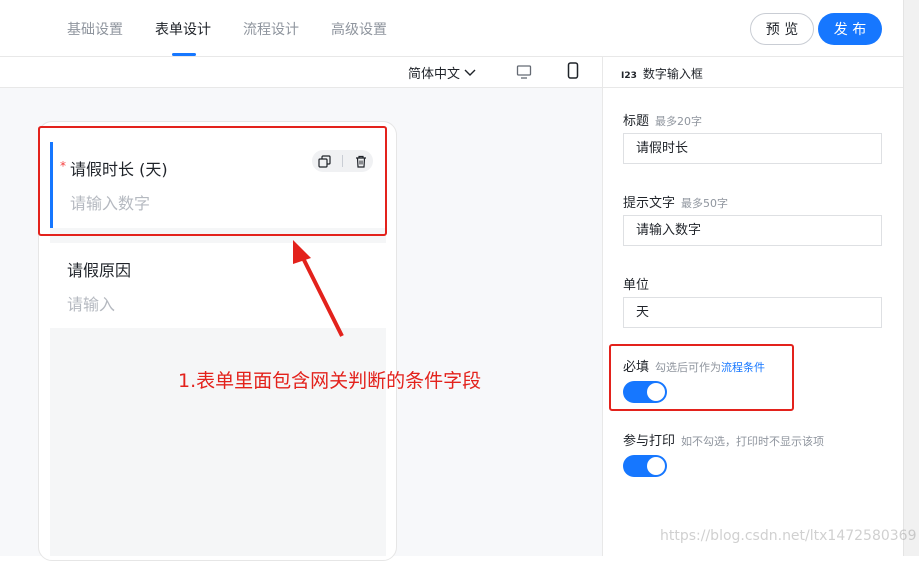  What do you see at coordinates (470, 72) in the screenshot?
I see `chevron-down-icon` at bounding box center [470, 72].